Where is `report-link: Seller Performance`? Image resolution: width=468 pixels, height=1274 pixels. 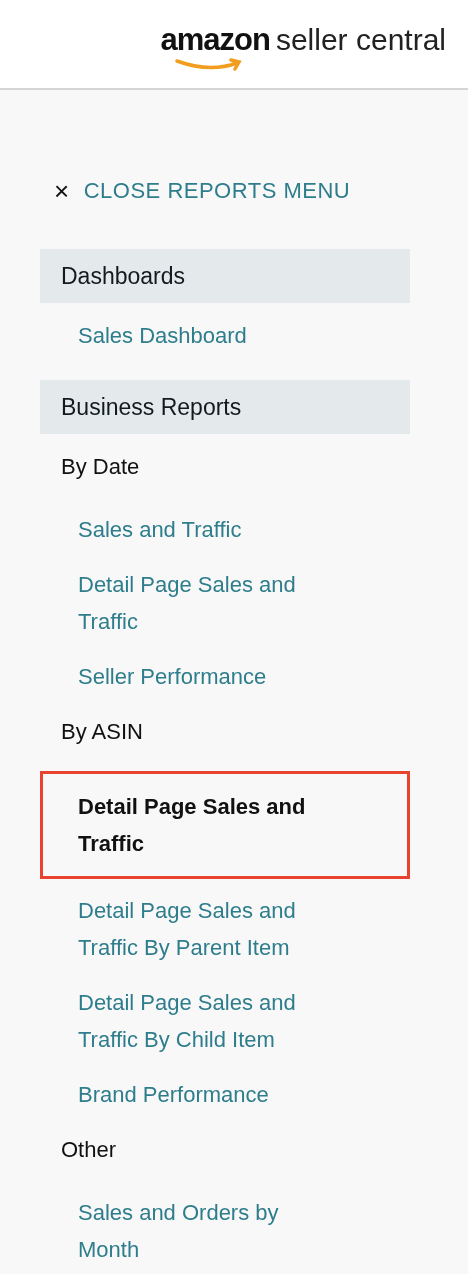 report-link: Seller Performance is located at coordinates (225, 676).